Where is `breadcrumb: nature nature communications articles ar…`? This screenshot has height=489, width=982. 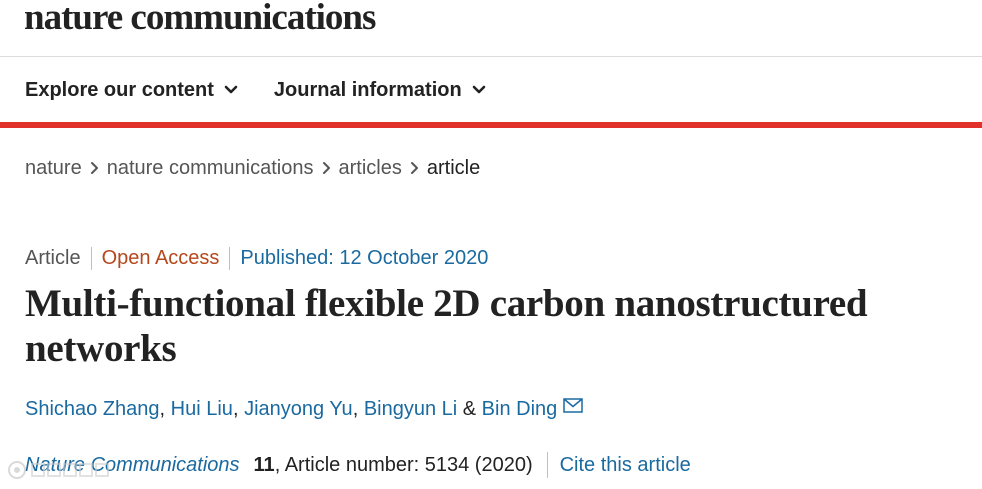
breadcrumb: nature nature communications articles ar… is located at coordinates (252, 168).